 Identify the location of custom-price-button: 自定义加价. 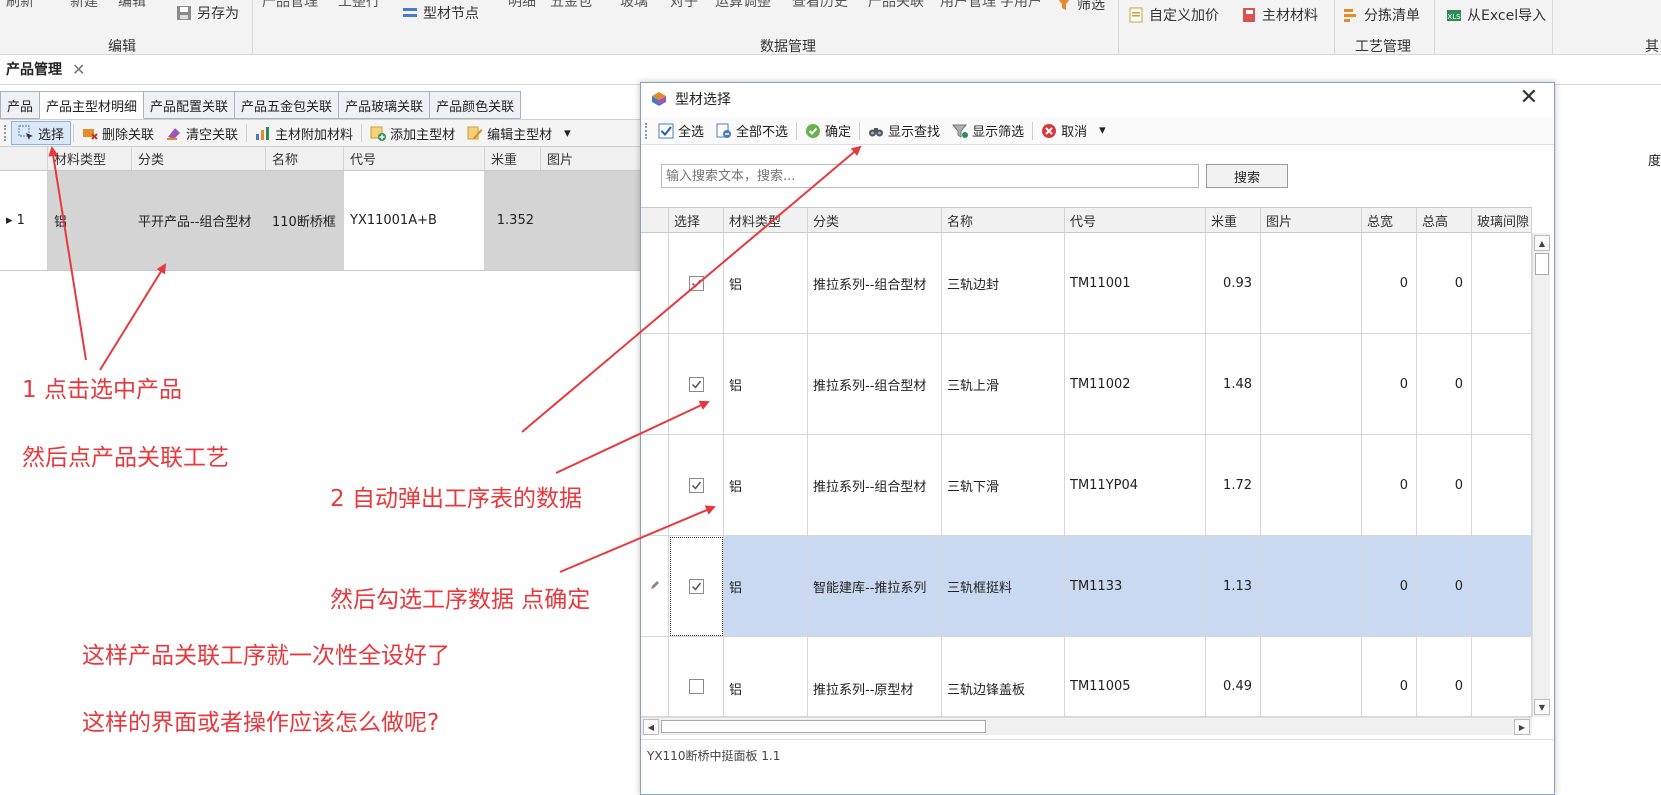
(1173, 15).